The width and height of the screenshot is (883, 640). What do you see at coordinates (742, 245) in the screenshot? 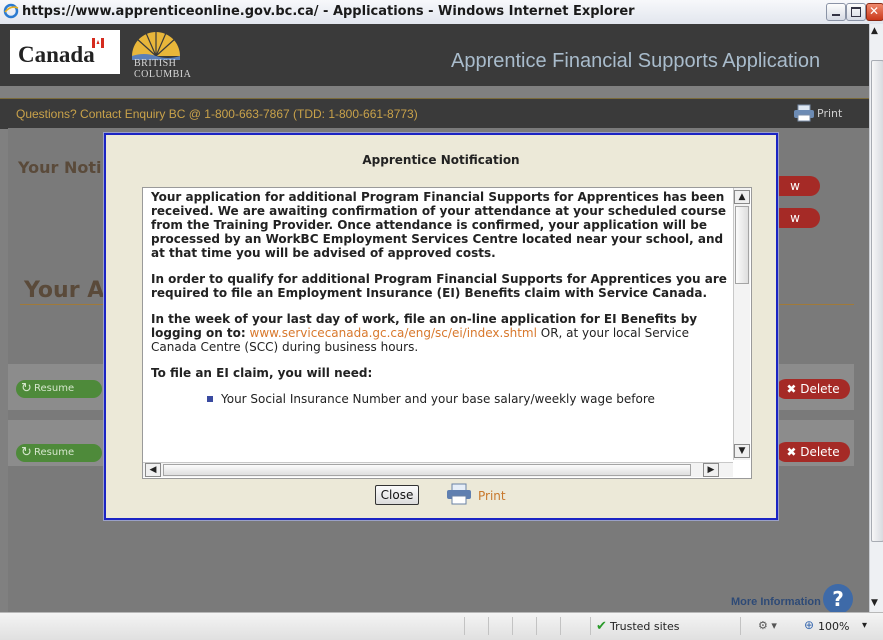
I see `modal-vscroll-thumb` at bounding box center [742, 245].